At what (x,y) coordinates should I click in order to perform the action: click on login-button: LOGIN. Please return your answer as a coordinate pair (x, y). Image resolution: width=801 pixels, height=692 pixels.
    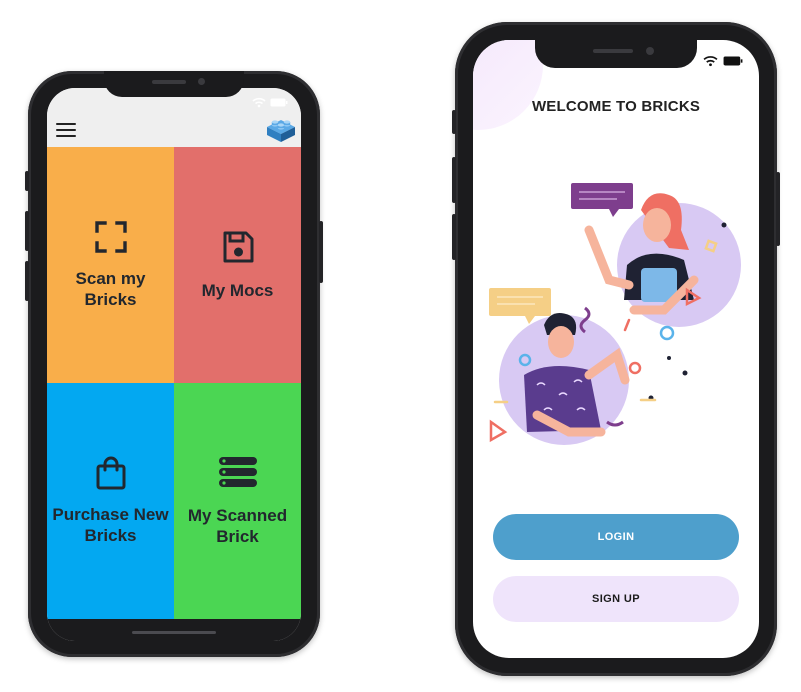
    Looking at the image, I should click on (616, 537).